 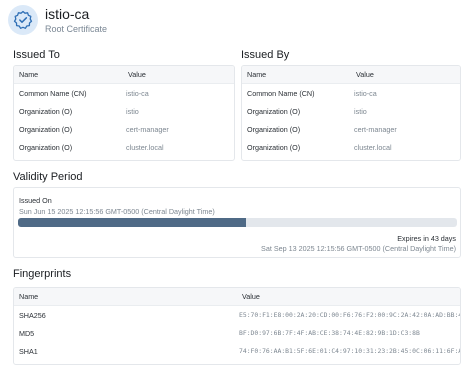 What do you see at coordinates (76, 29) in the screenshot?
I see `page-subtitle: Root Certificate` at bounding box center [76, 29].